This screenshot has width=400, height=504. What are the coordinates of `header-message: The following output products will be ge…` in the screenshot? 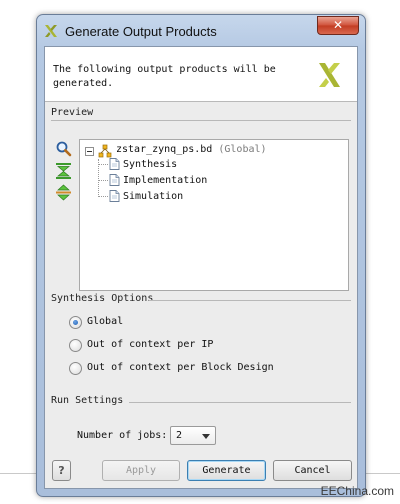 It's located at (173, 77).